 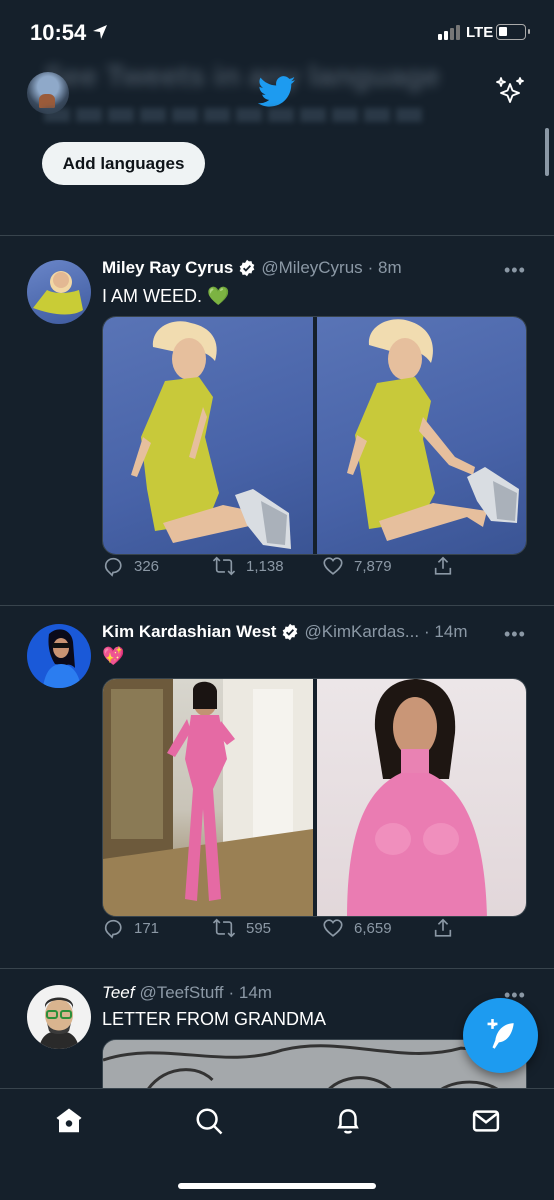 What do you see at coordinates (547, 152) in the screenshot?
I see `scrollbar` at bounding box center [547, 152].